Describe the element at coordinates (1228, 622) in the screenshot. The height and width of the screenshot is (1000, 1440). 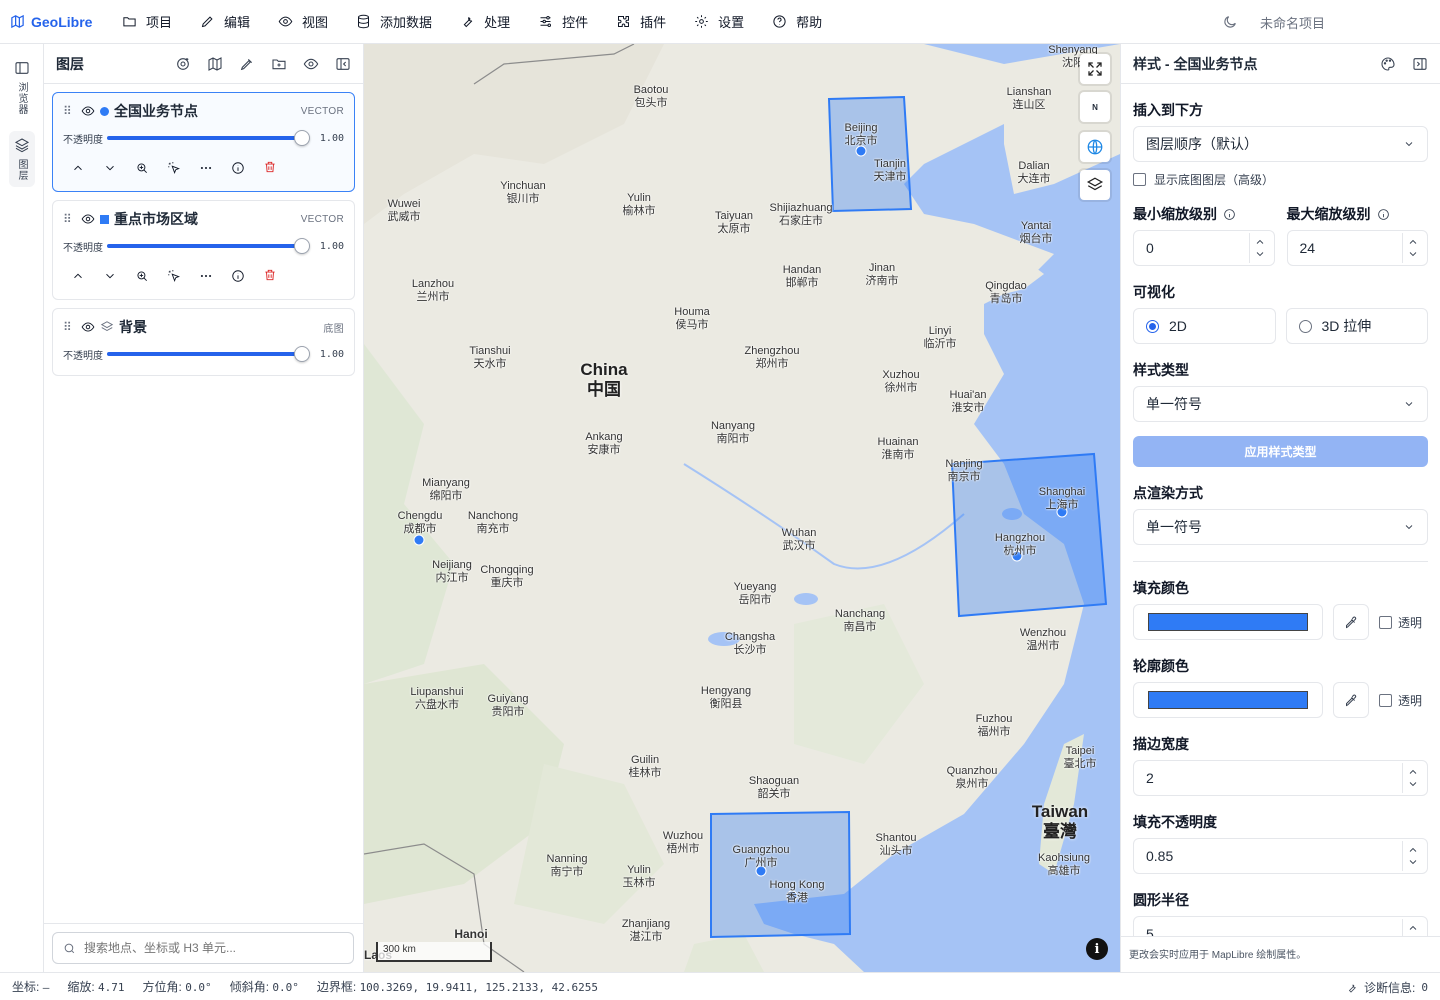
I see `fill-color-input` at that location.